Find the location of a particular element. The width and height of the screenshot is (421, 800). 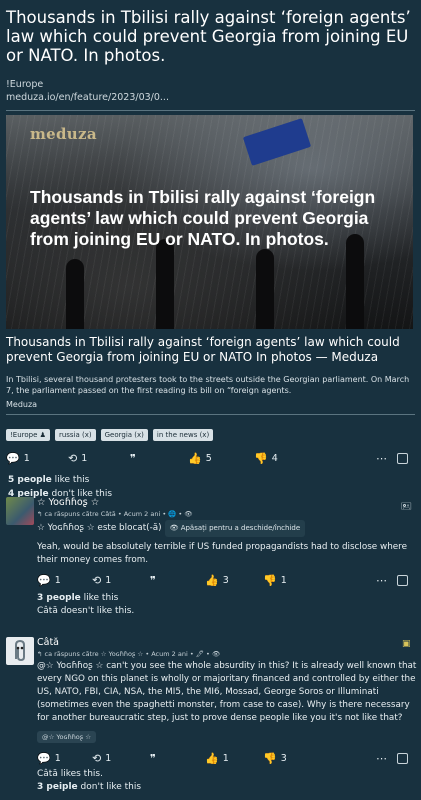

badge-icon: ▣ is located at coordinates (406, 644).